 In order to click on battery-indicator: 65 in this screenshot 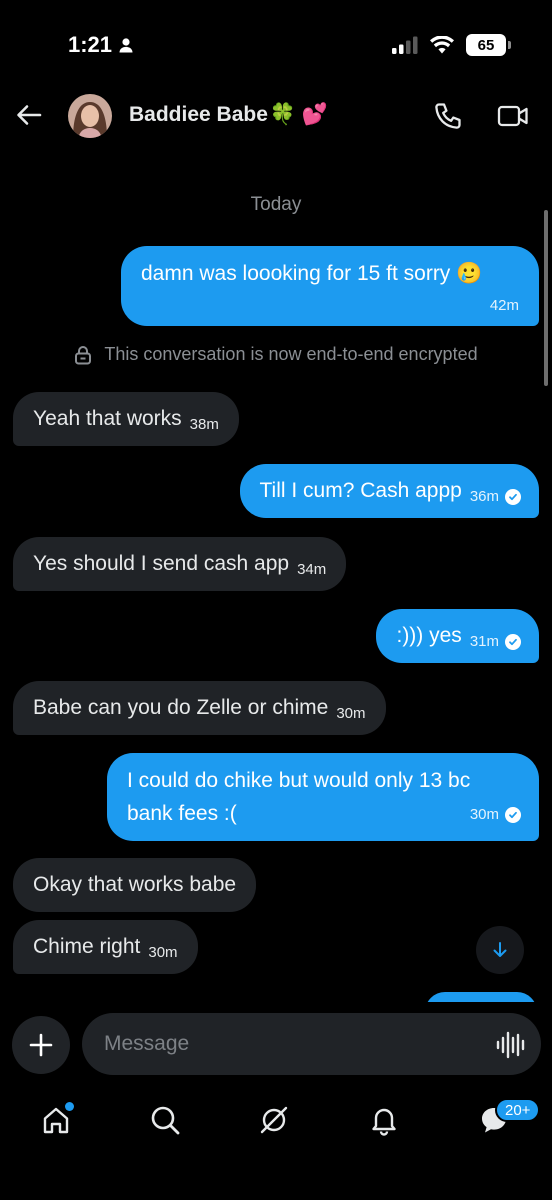, I will do `click(488, 45)`.